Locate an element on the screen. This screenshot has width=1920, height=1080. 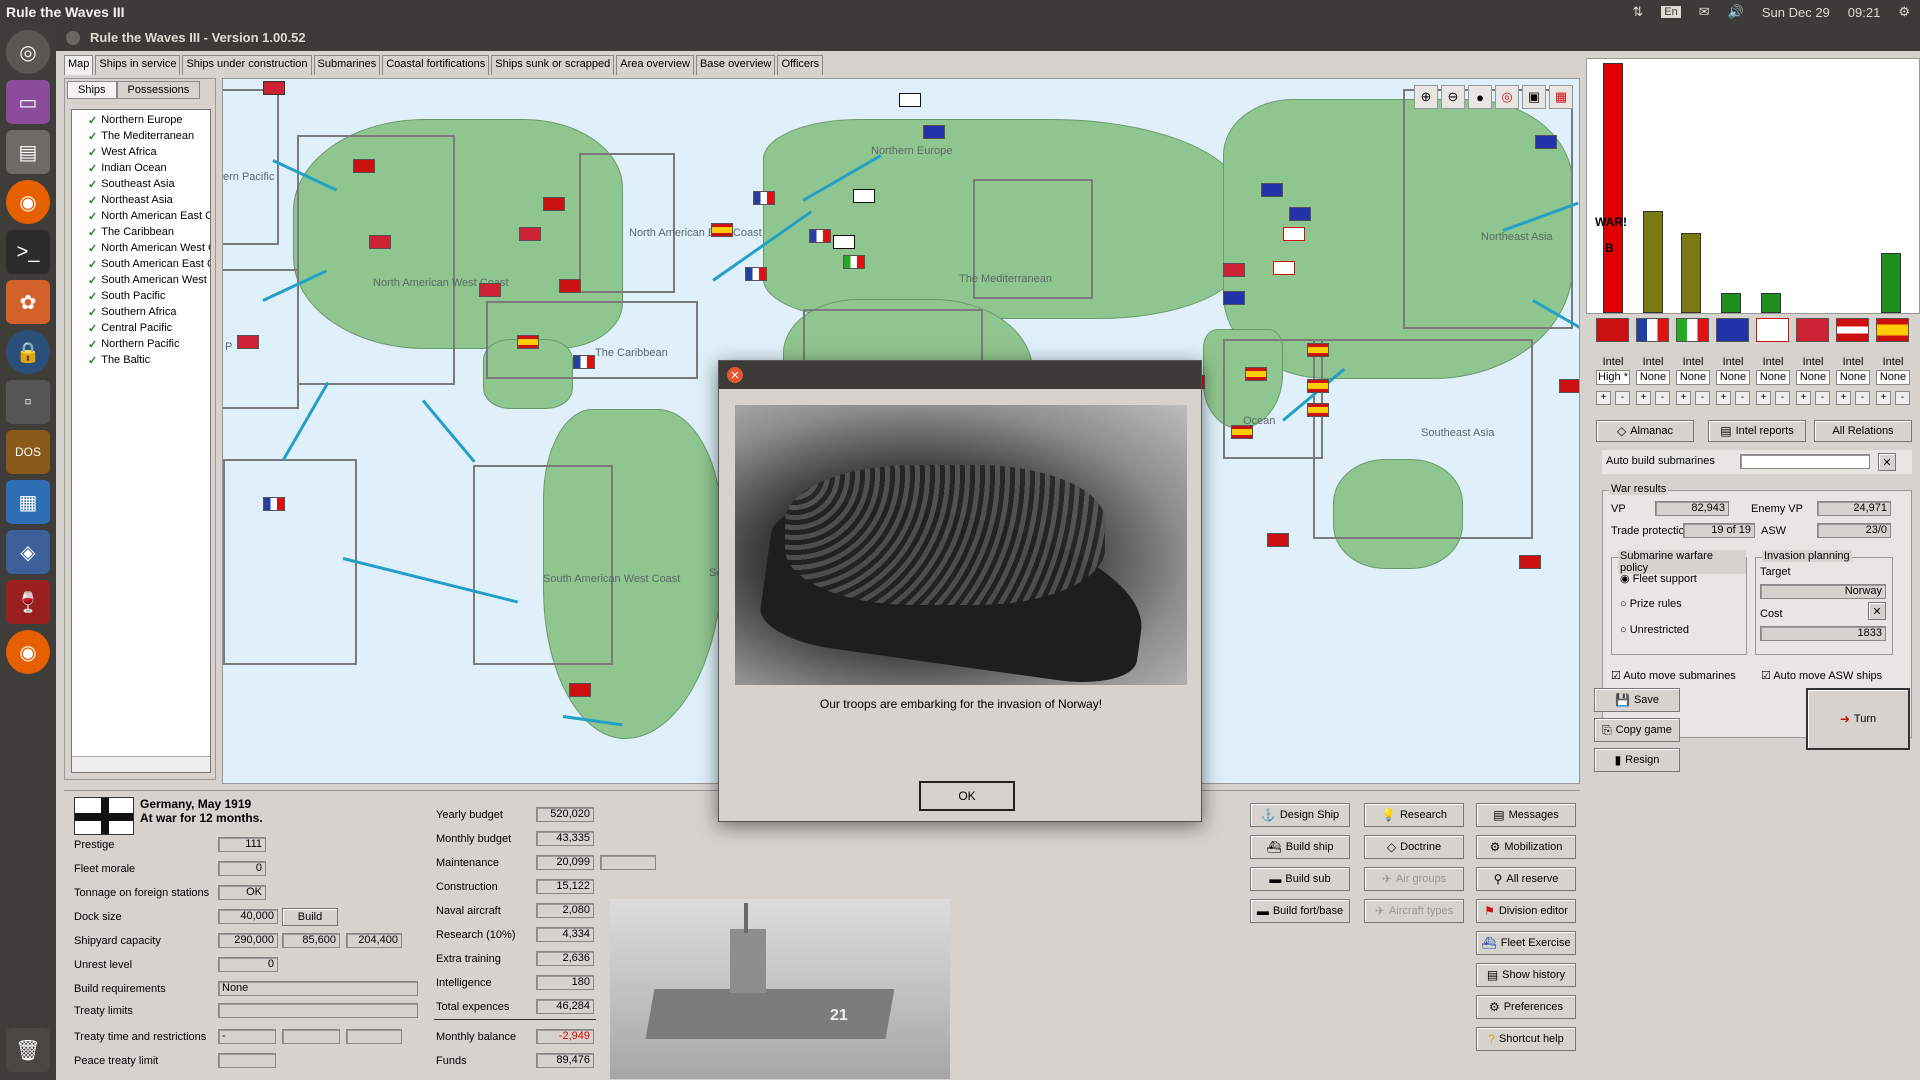
resign-button: ▮ Resign is located at coordinates (1637, 760).